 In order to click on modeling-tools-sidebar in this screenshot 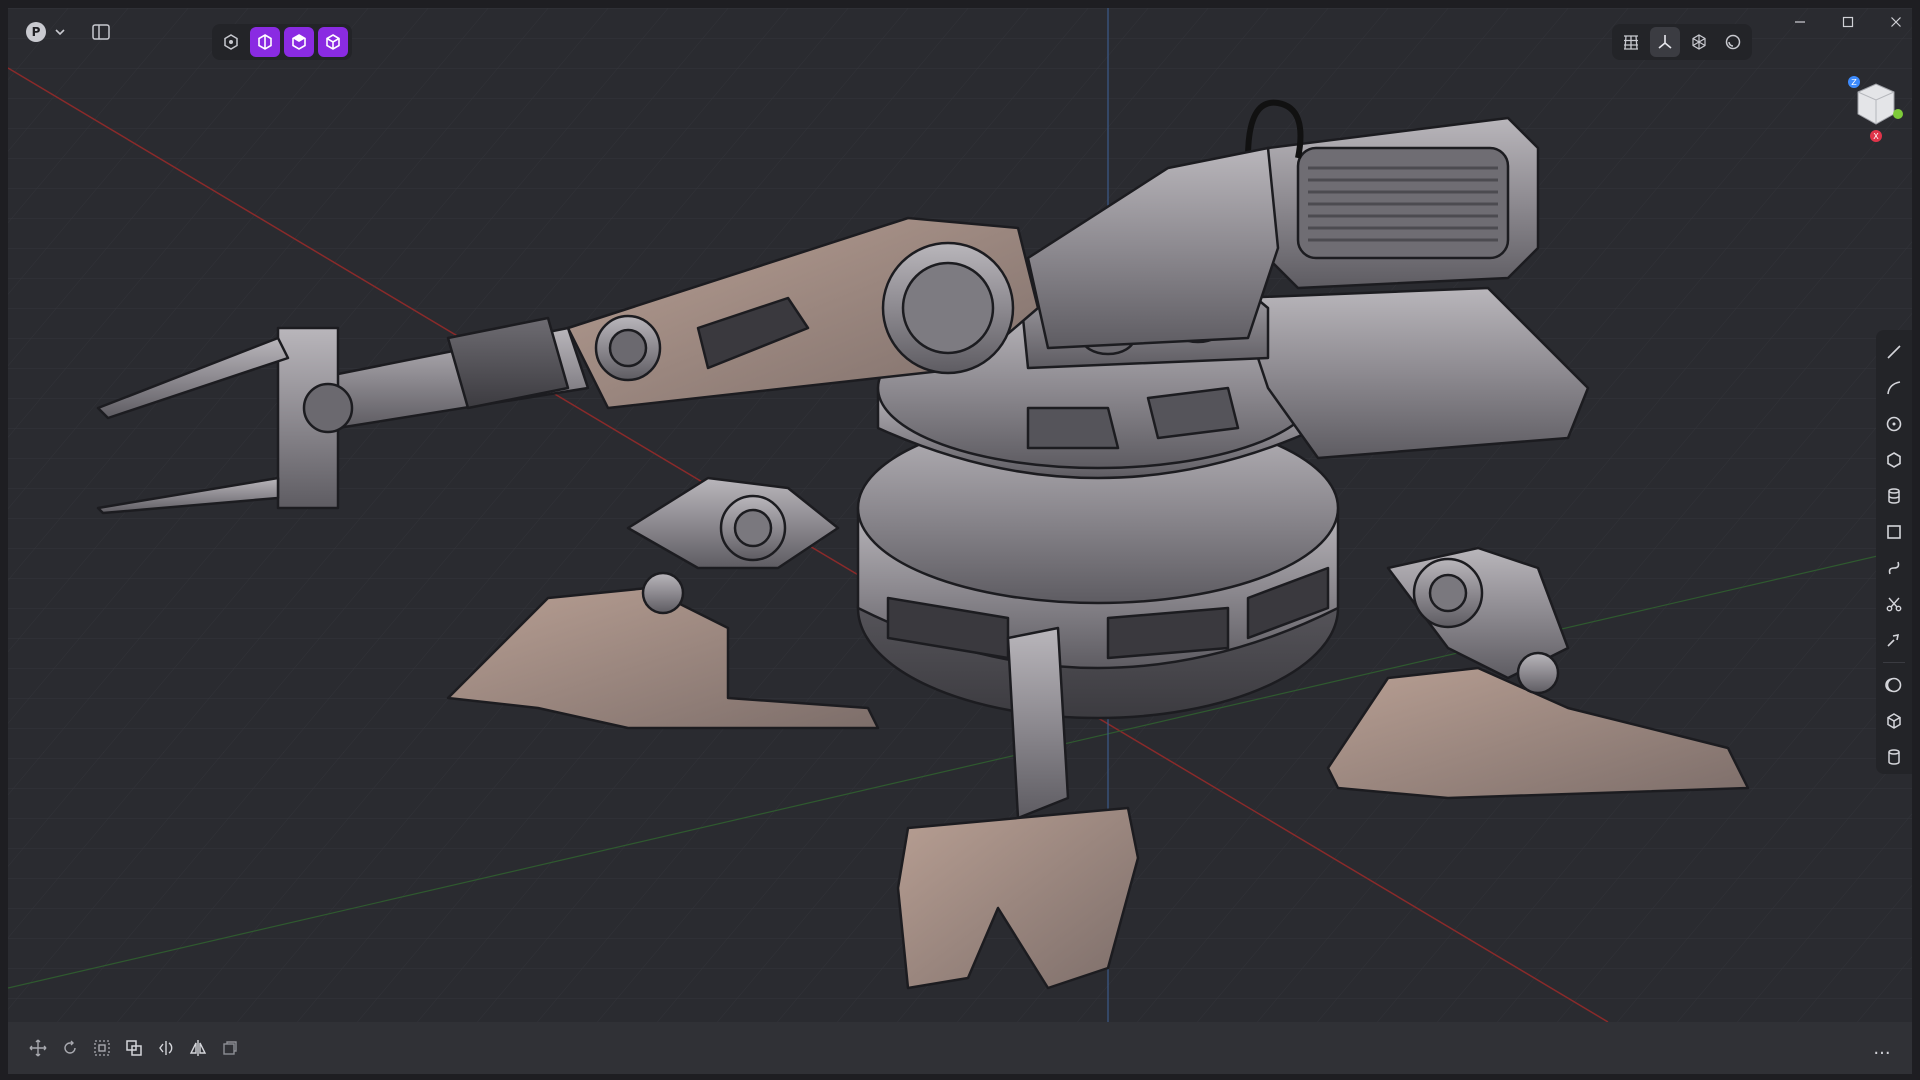, I will do `click(1894, 552)`.